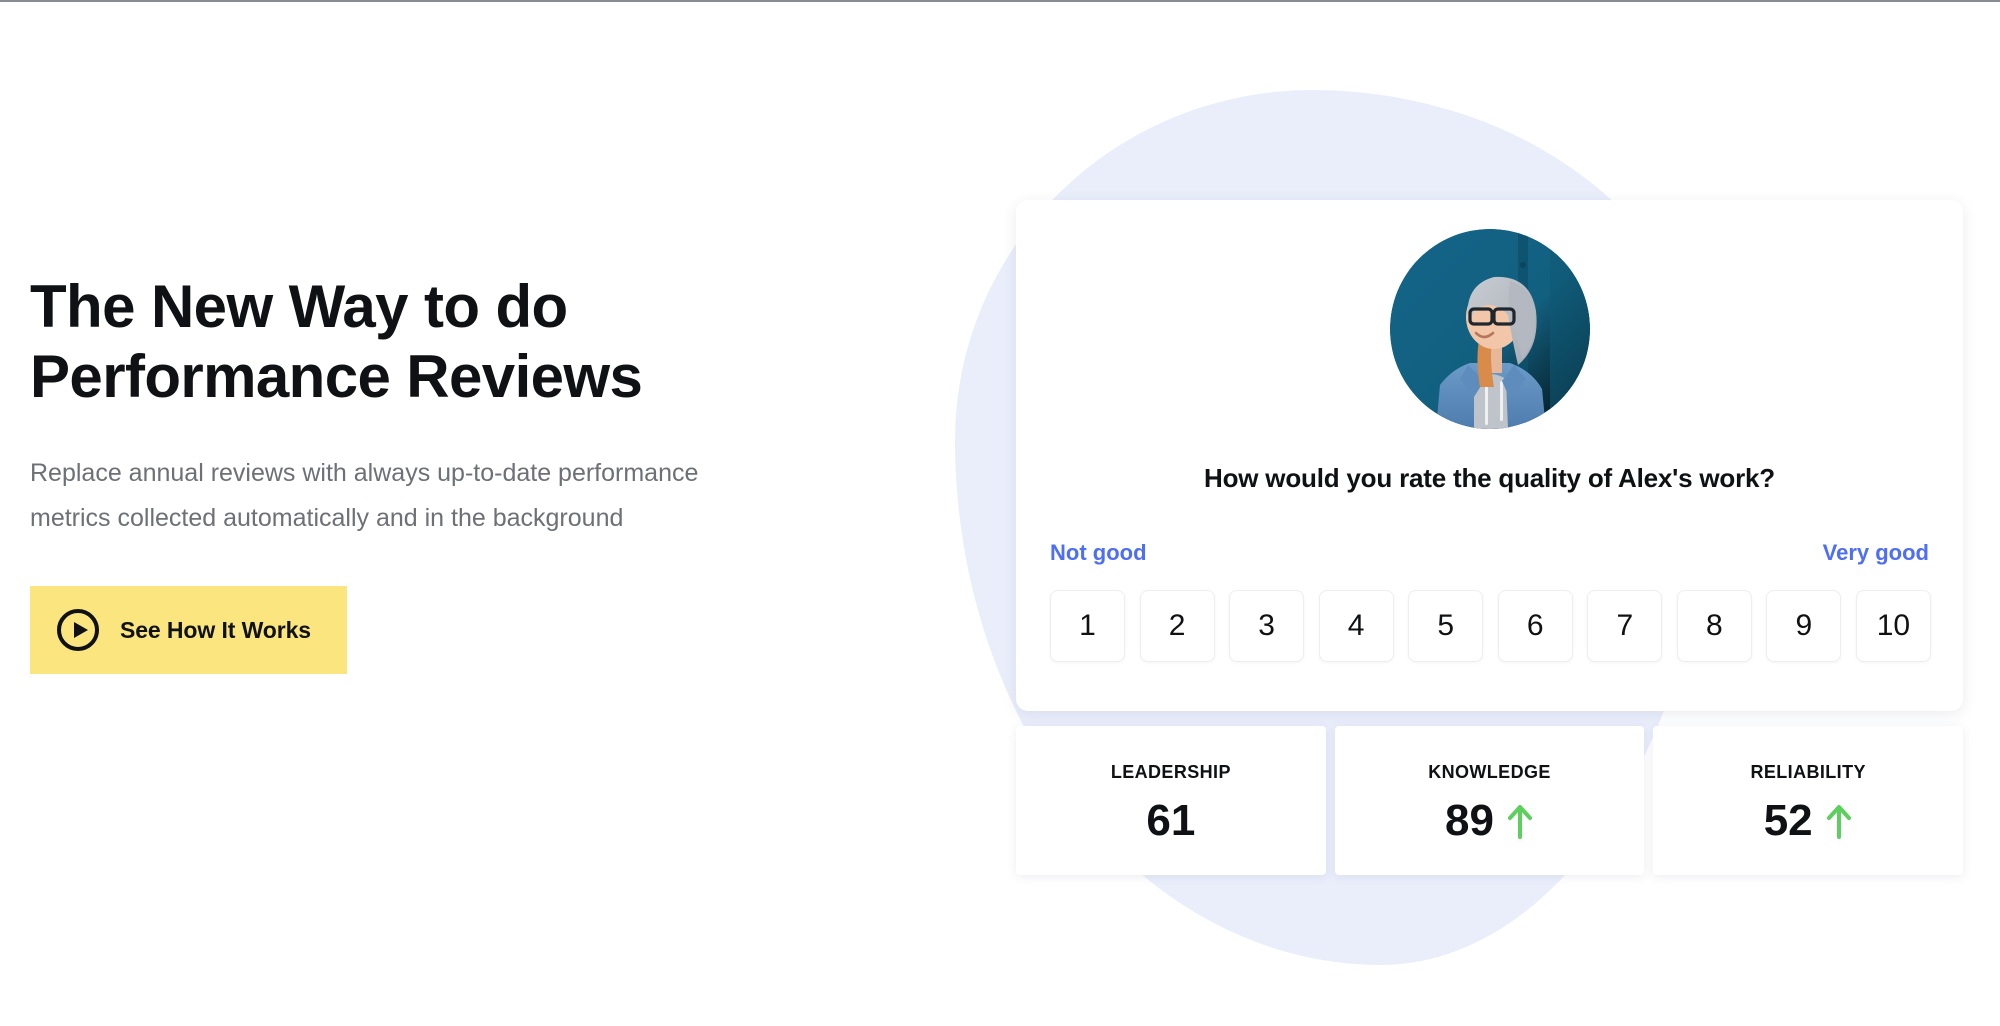 The height and width of the screenshot is (1026, 2000). I want to click on rating-button-6: 6, so click(1535, 626).